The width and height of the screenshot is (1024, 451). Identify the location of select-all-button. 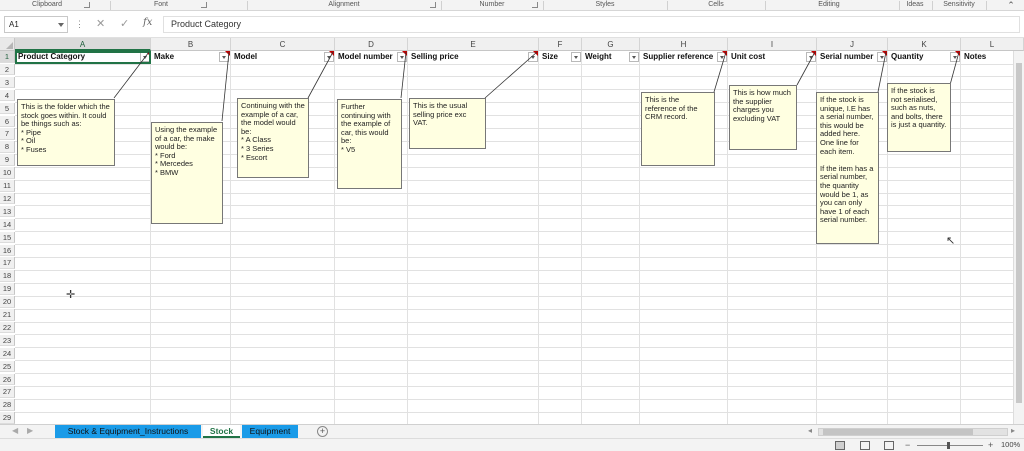
(7, 44).